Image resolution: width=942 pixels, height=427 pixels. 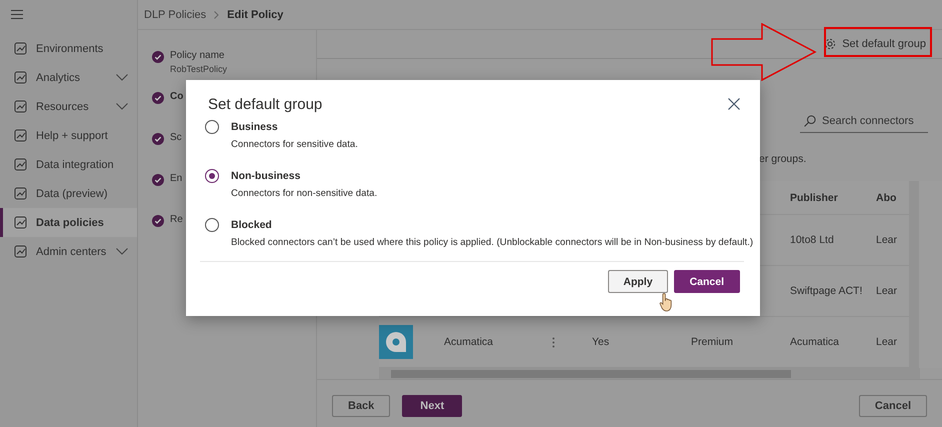 What do you see at coordinates (68, 164) in the screenshot?
I see `sidebar-item: Data integration` at bounding box center [68, 164].